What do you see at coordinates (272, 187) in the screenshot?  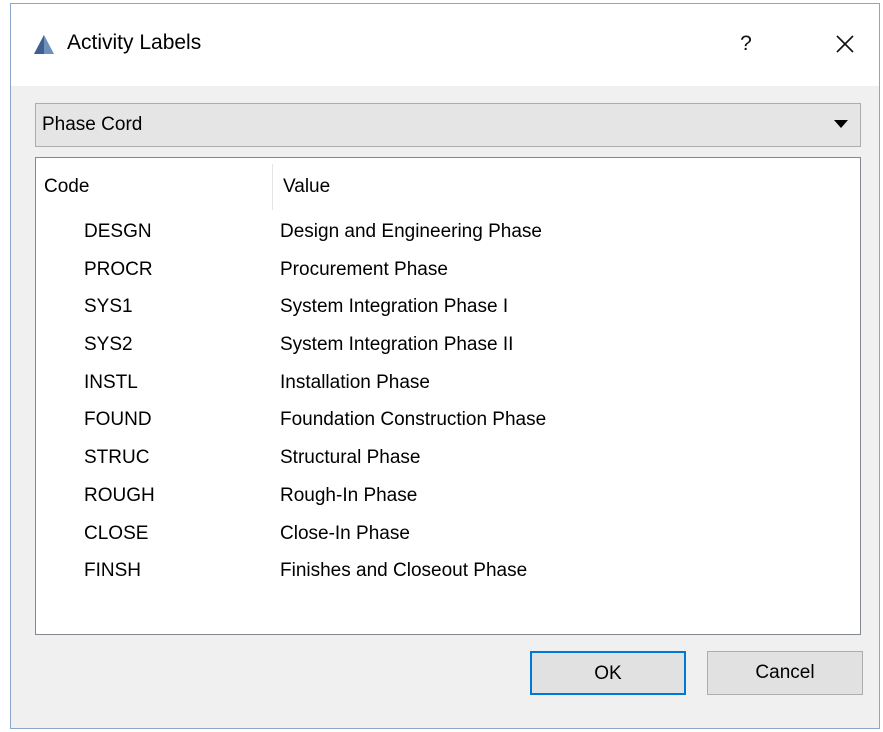 I see `column-divider` at bounding box center [272, 187].